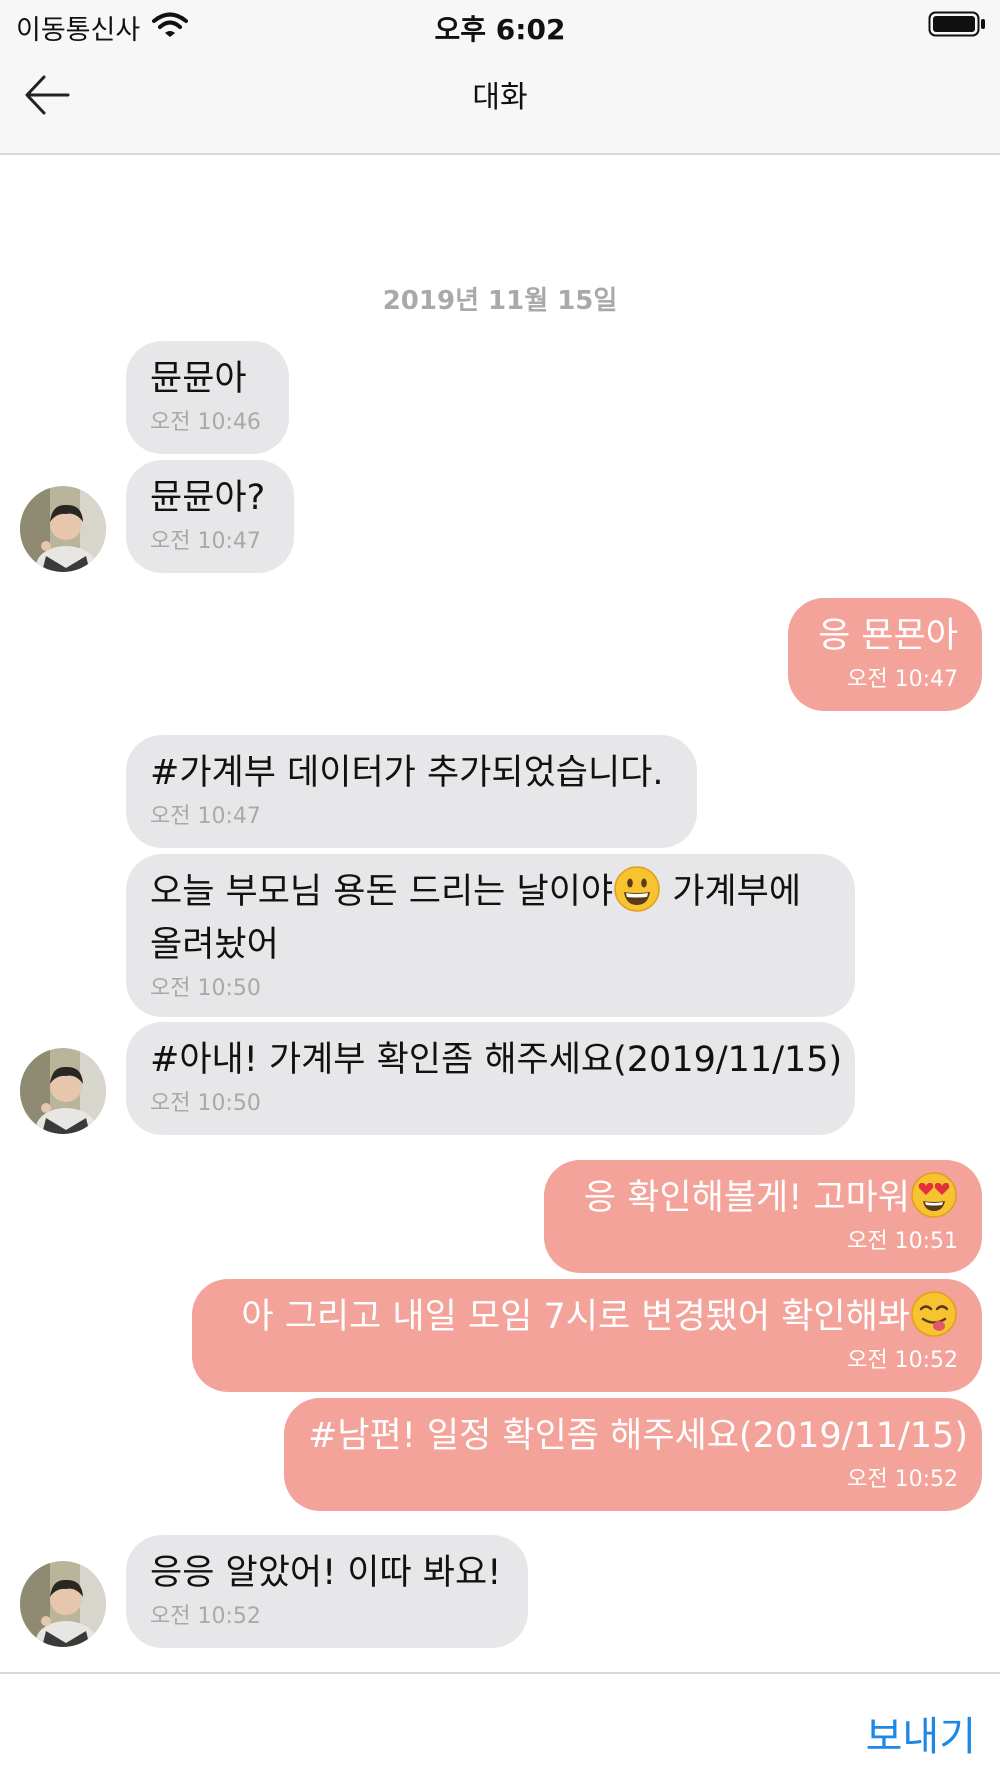 This screenshot has height=1780, width=1000. I want to click on outgoing-message: 응 묜묜아 오전 10:47, so click(885, 654).